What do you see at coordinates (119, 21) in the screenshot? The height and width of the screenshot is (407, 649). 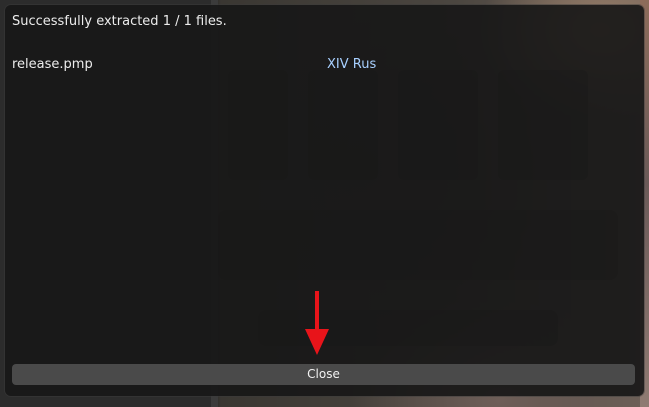 I see `dialog-title: Successfully extracted 1 / 1 files.` at bounding box center [119, 21].